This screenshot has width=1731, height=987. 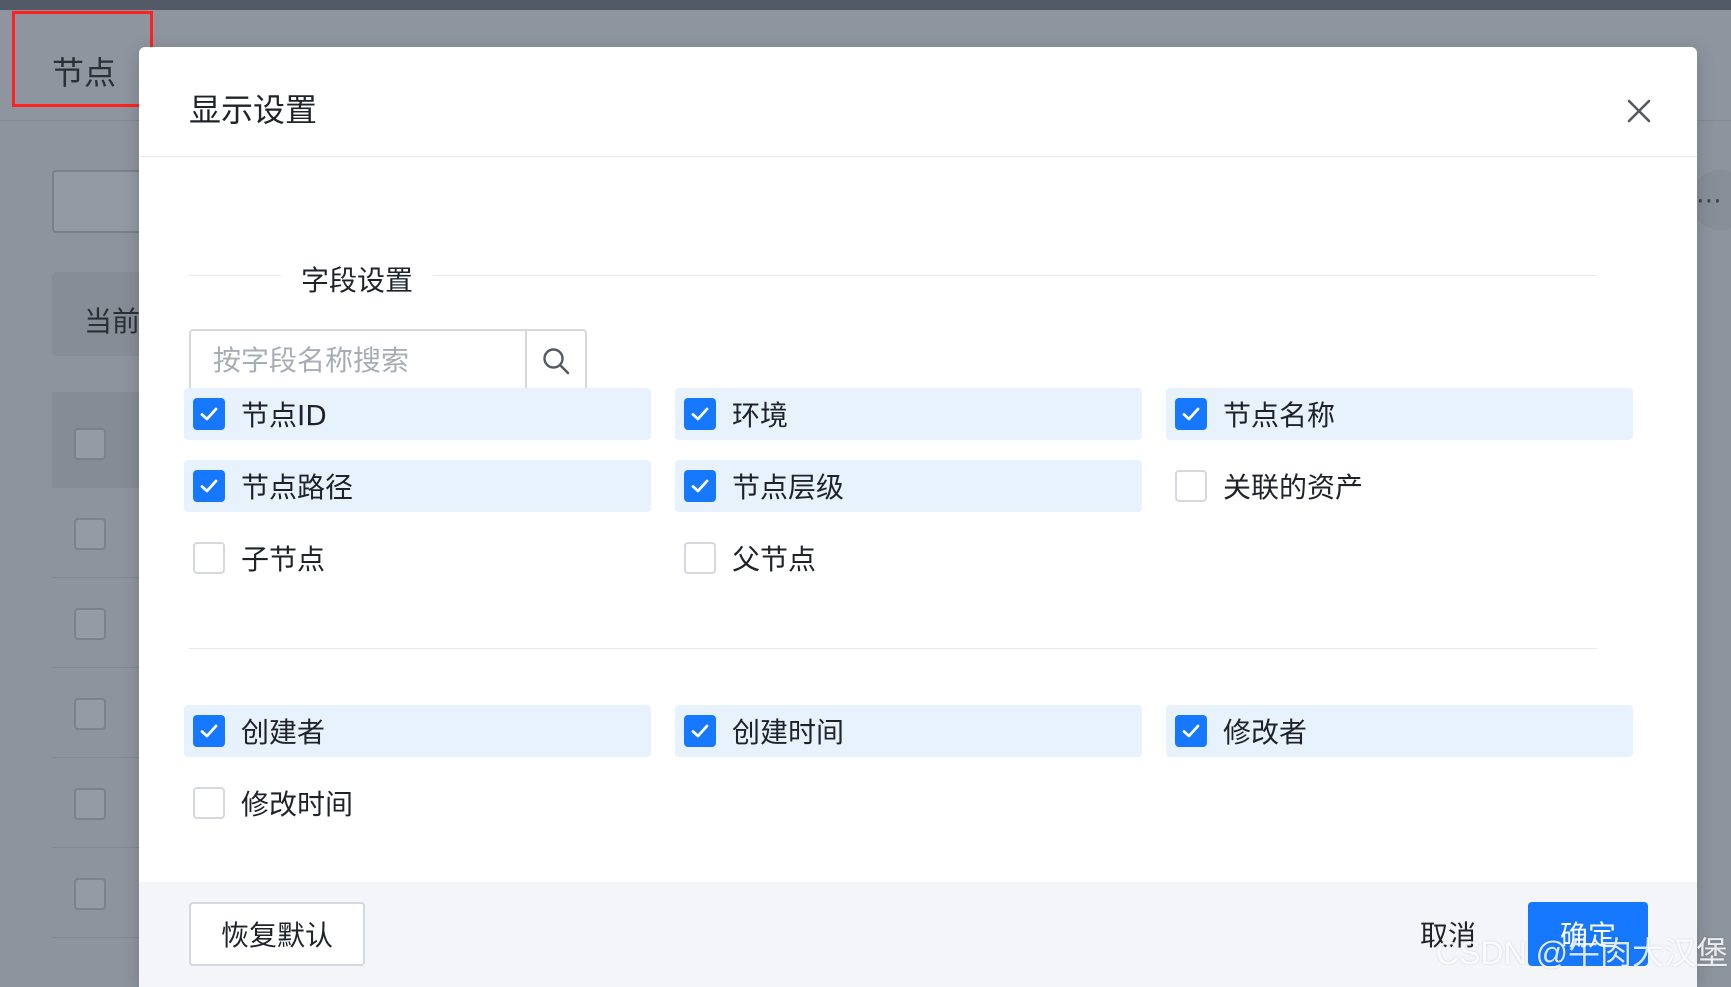 I want to click on group-divider, so click(x=893, y=648).